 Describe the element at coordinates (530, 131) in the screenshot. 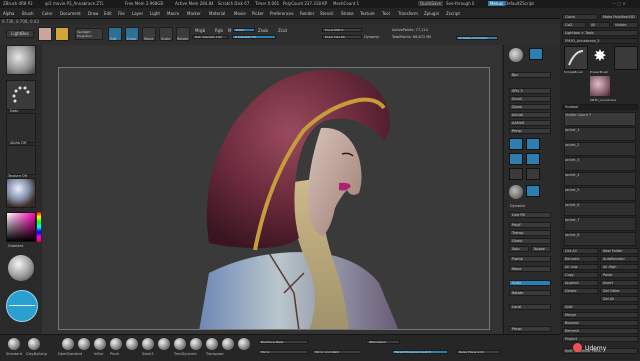

I see `persp-button: Persp` at that location.